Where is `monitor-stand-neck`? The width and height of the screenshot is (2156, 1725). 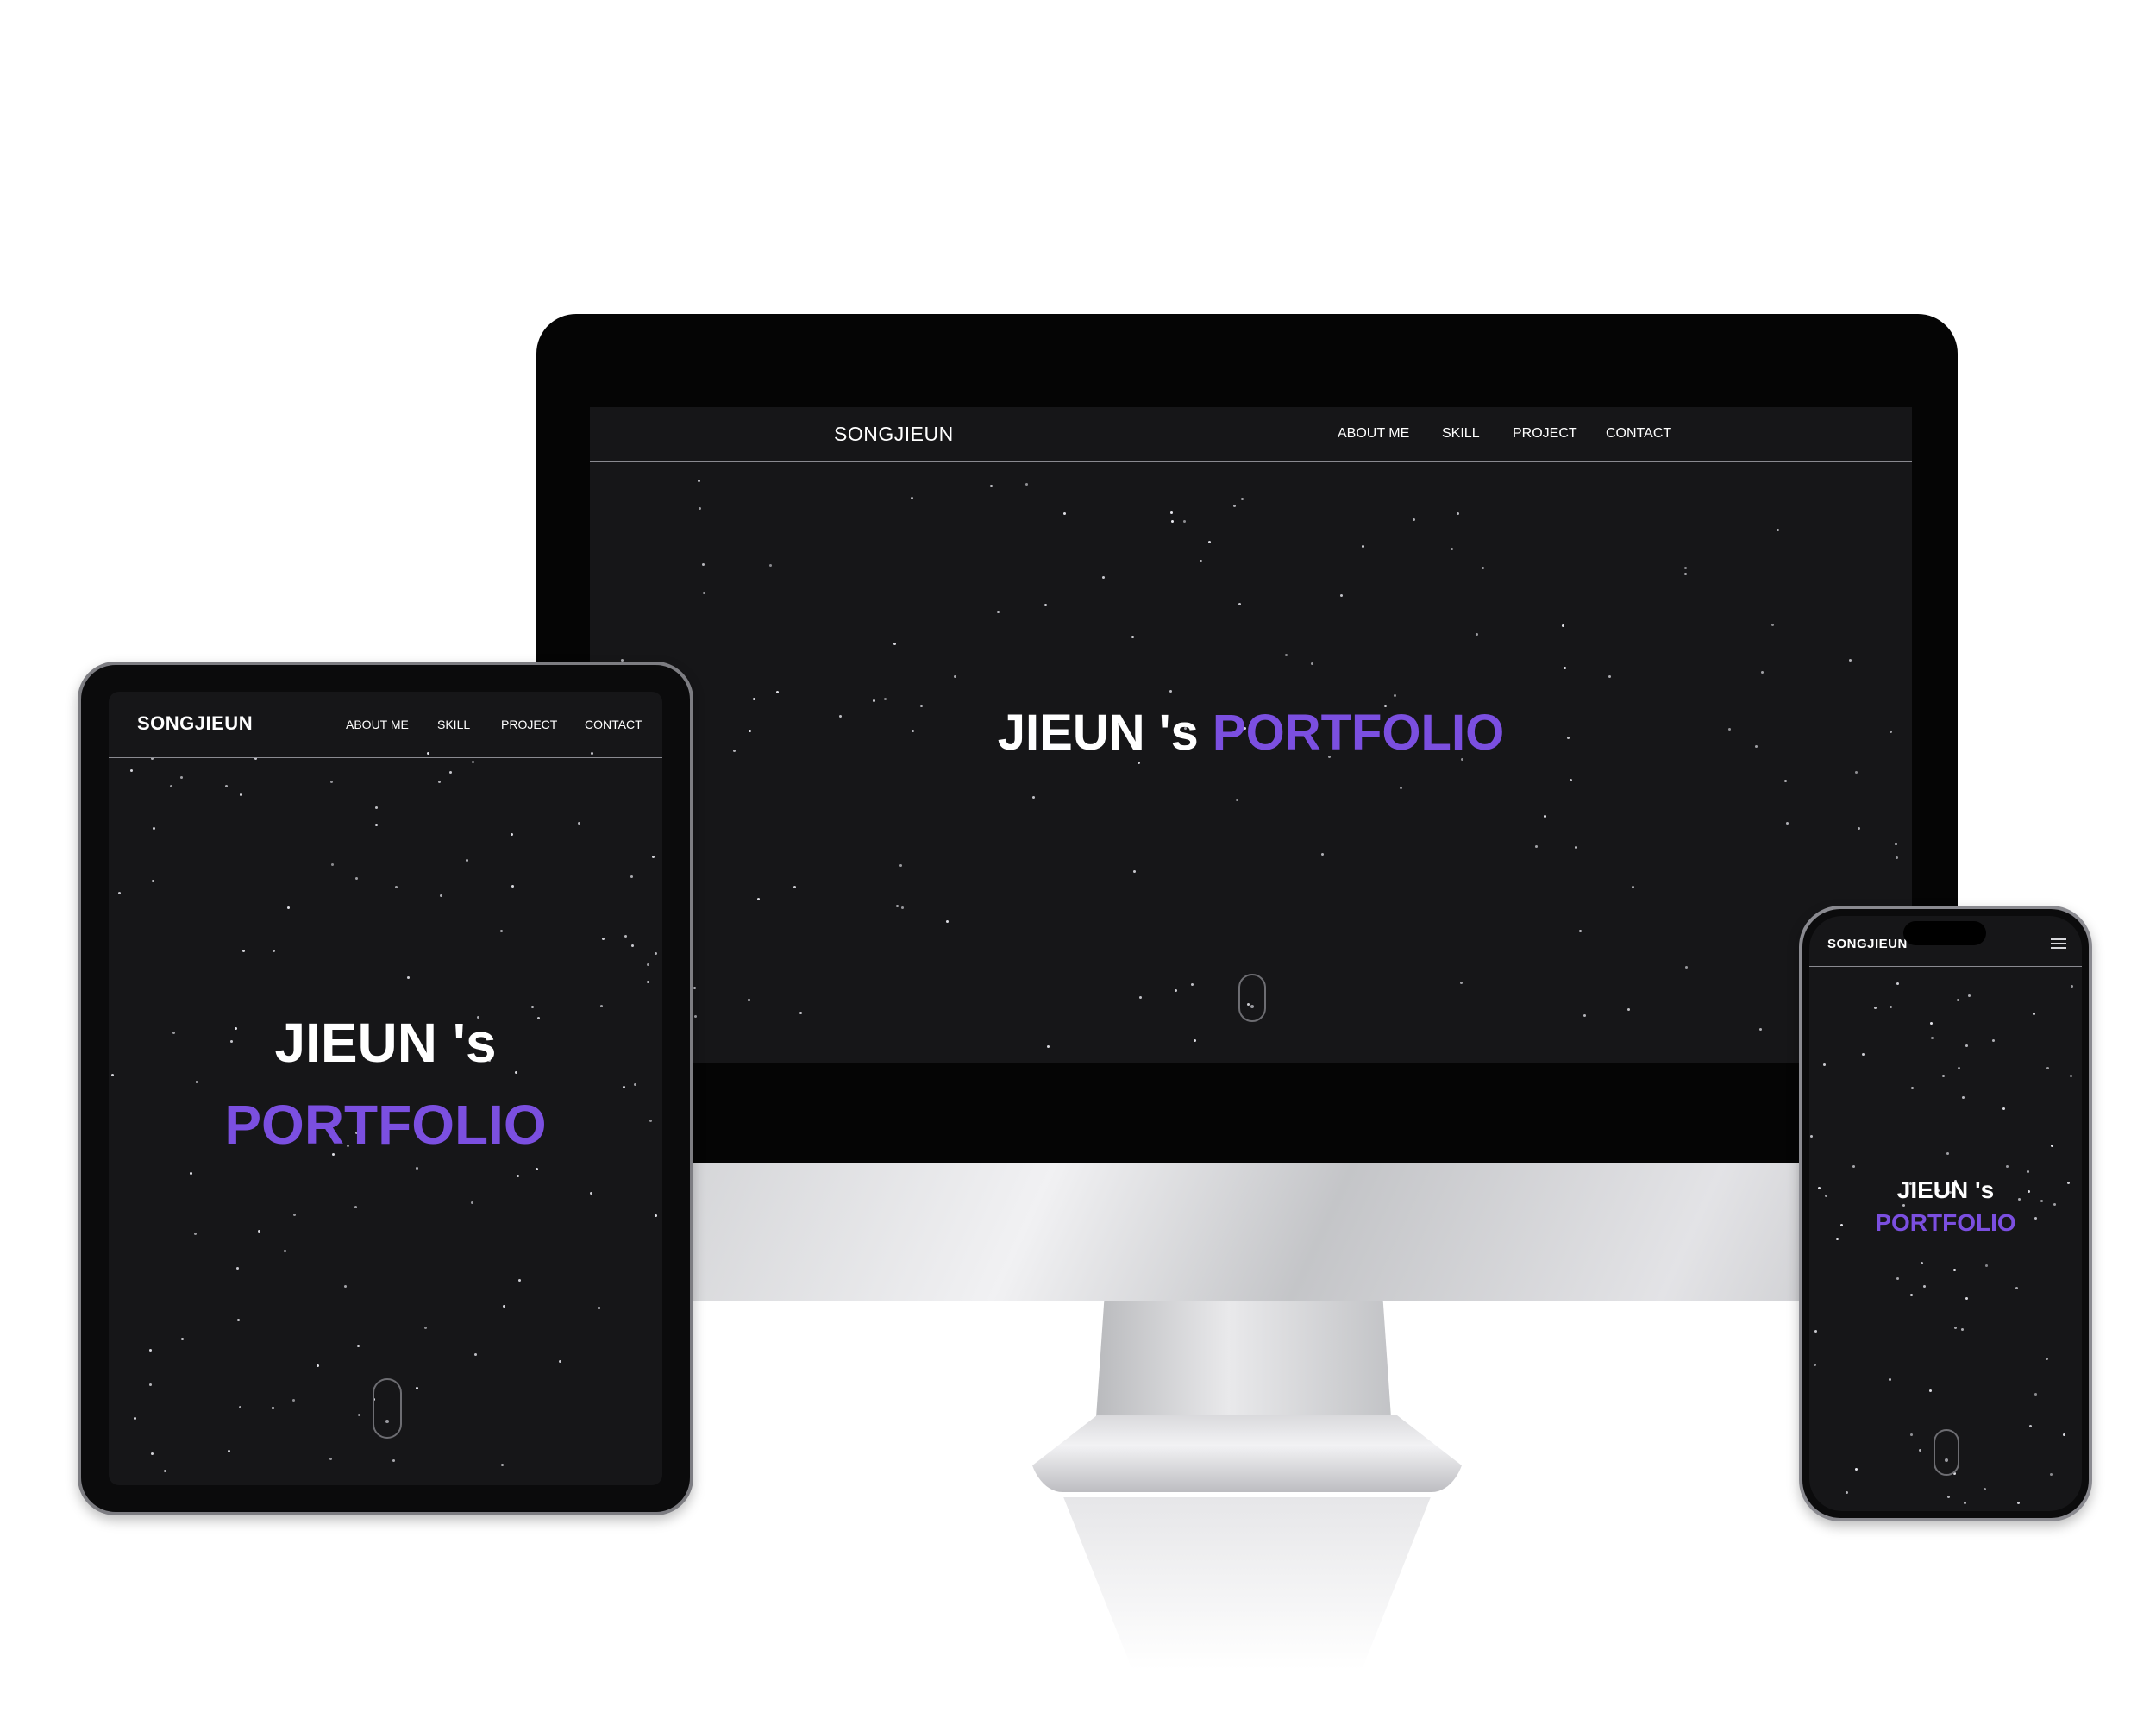 monitor-stand-neck is located at coordinates (1243, 1365).